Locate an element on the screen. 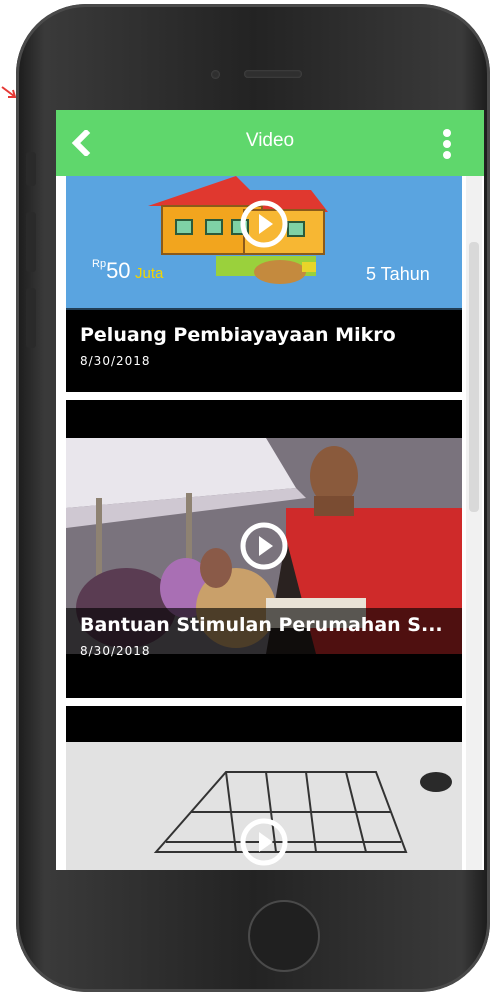  mute-switch is located at coordinates (31, 169).